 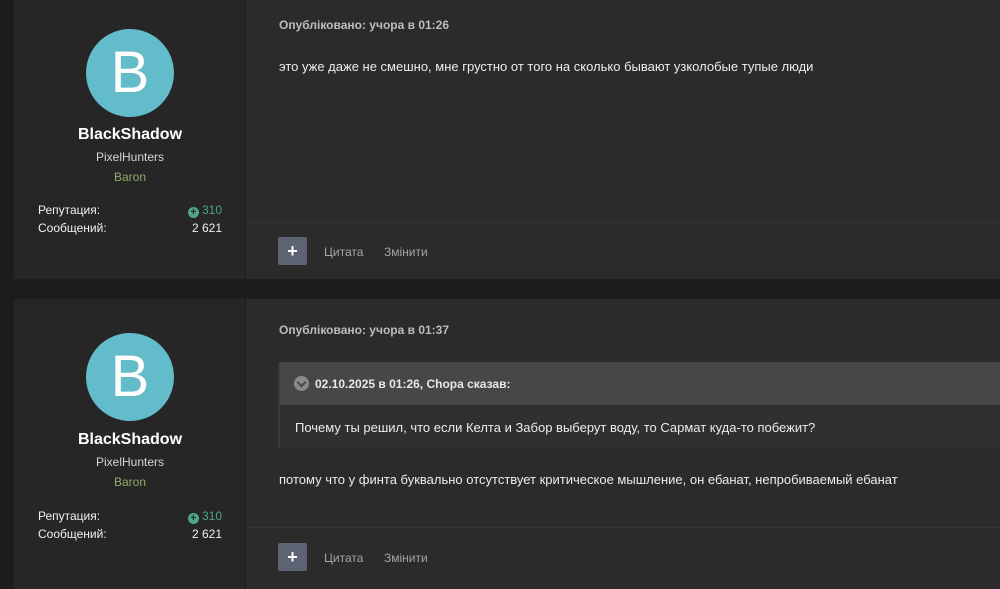 What do you see at coordinates (412, 384) in the screenshot?
I see `quote-header-text: 02.10.2025 в 01:26, Chopa сказав:` at bounding box center [412, 384].